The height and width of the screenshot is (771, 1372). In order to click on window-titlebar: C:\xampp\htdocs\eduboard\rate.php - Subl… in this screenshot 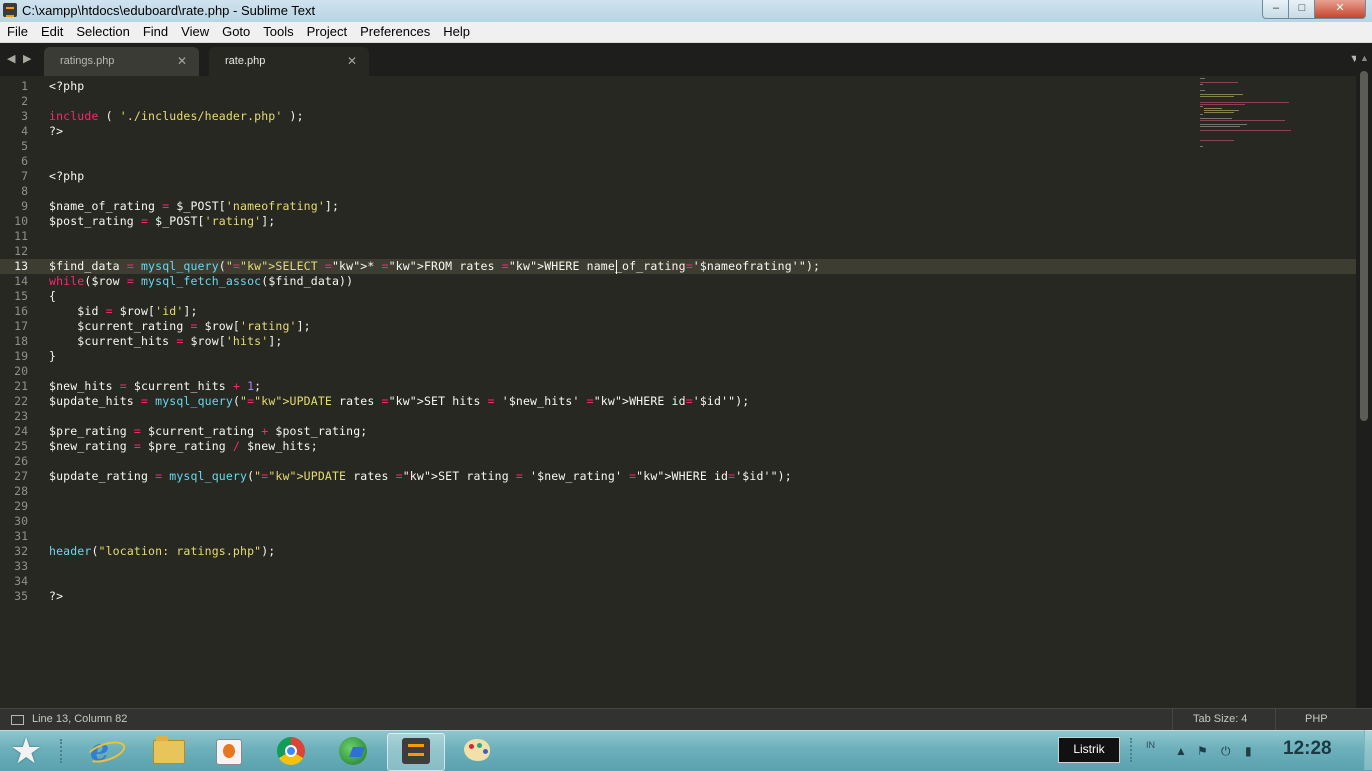, I will do `click(686, 11)`.